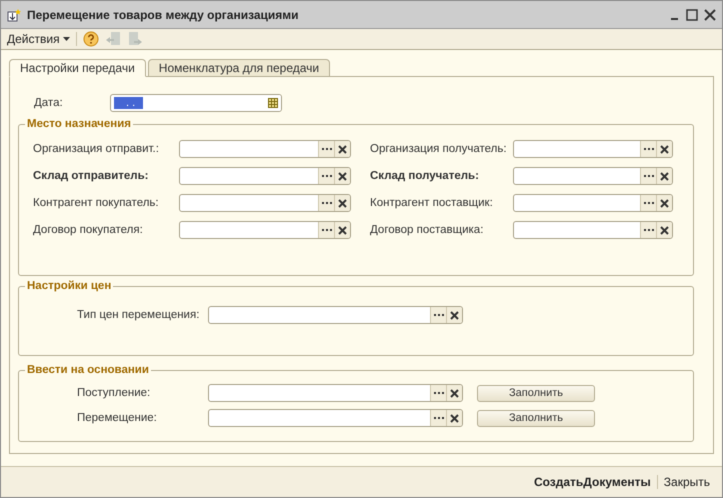  What do you see at coordinates (66, 39) in the screenshot?
I see `caret-icon` at bounding box center [66, 39].